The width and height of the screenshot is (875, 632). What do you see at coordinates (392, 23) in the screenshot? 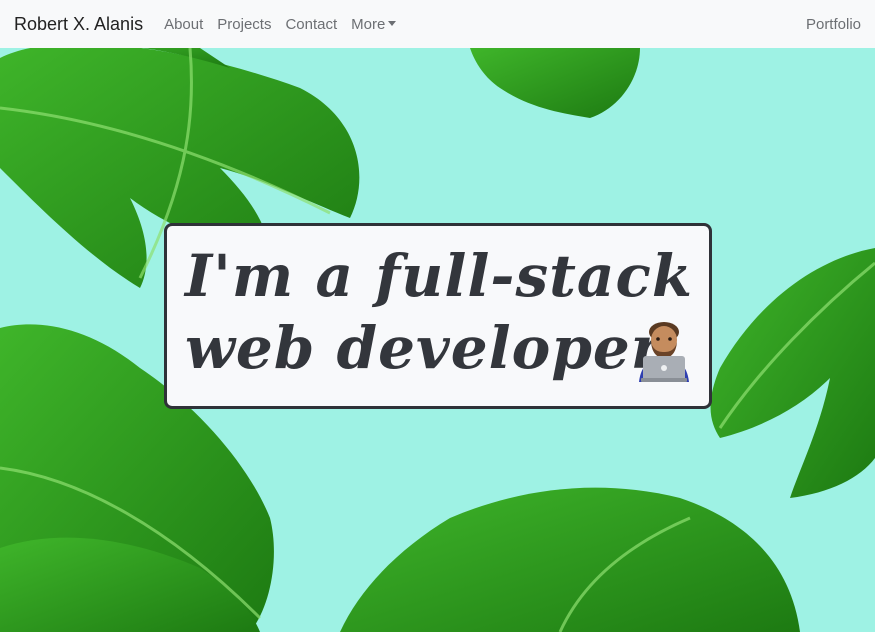
I see `caret-down-icon` at bounding box center [392, 23].